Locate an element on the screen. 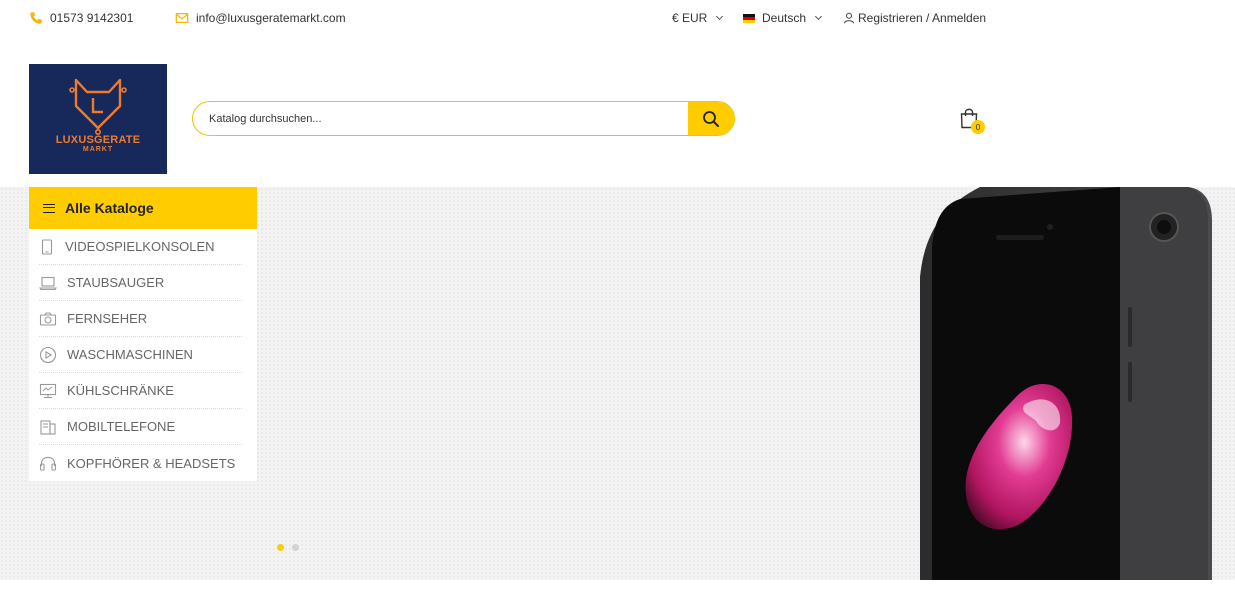 The height and width of the screenshot is (614, 1235). search-bar is located at coordinates (463, 118).